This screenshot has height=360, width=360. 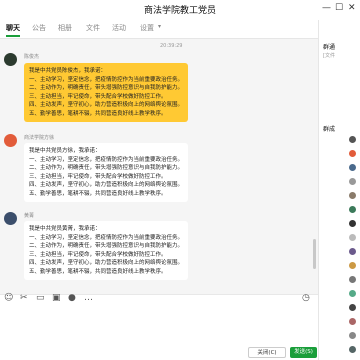 What do you see at coordinates (29, 216) in the screenshot?
I see `sender-name: 黄菁` at bounding box center [29, 216].